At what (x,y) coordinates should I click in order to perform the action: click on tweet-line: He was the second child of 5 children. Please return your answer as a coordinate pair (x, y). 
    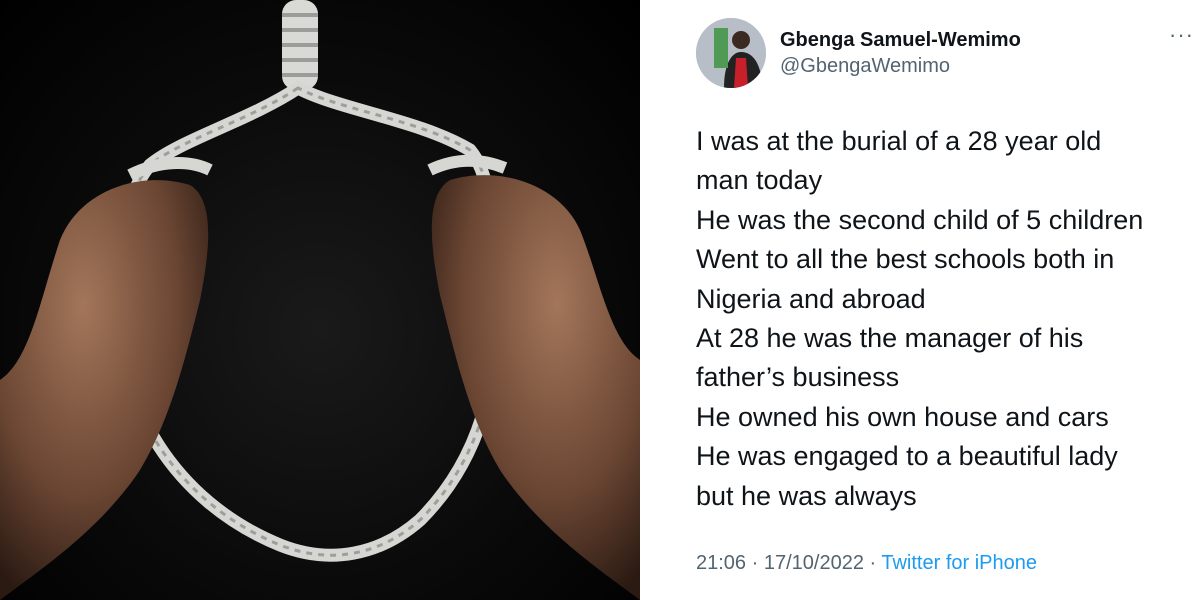
    Looking at the image, I should click on (920, 219).